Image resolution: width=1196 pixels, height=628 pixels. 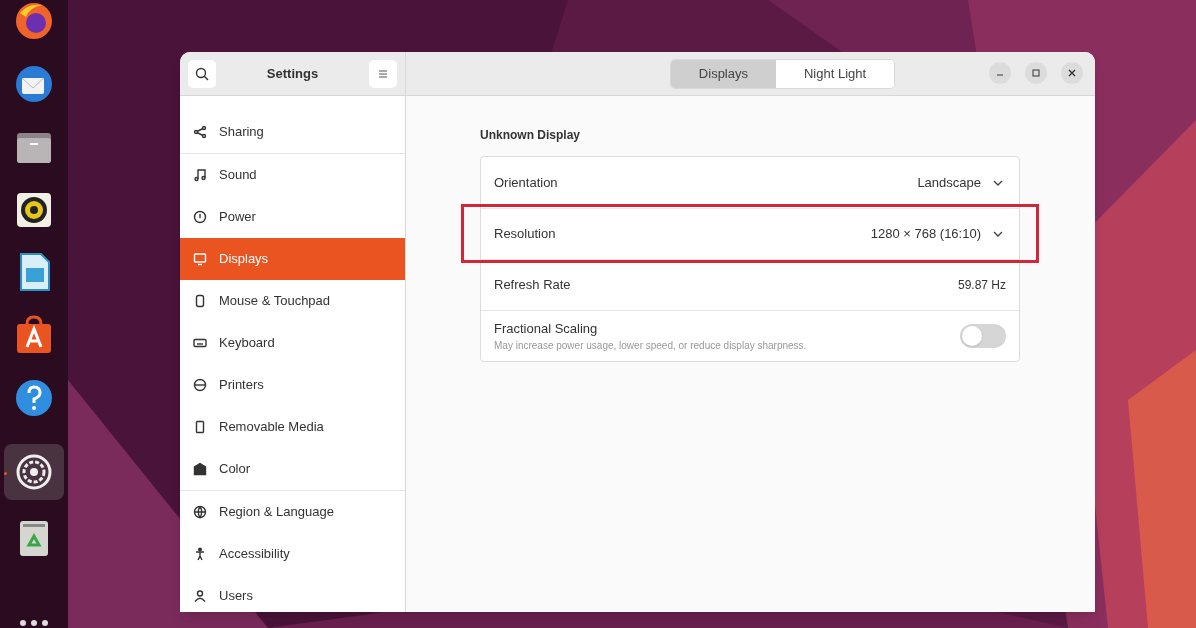 What do you see at coordinates (383, 73) in the screenshot?
I see `menu-icon` at bounding box center [383, 73].